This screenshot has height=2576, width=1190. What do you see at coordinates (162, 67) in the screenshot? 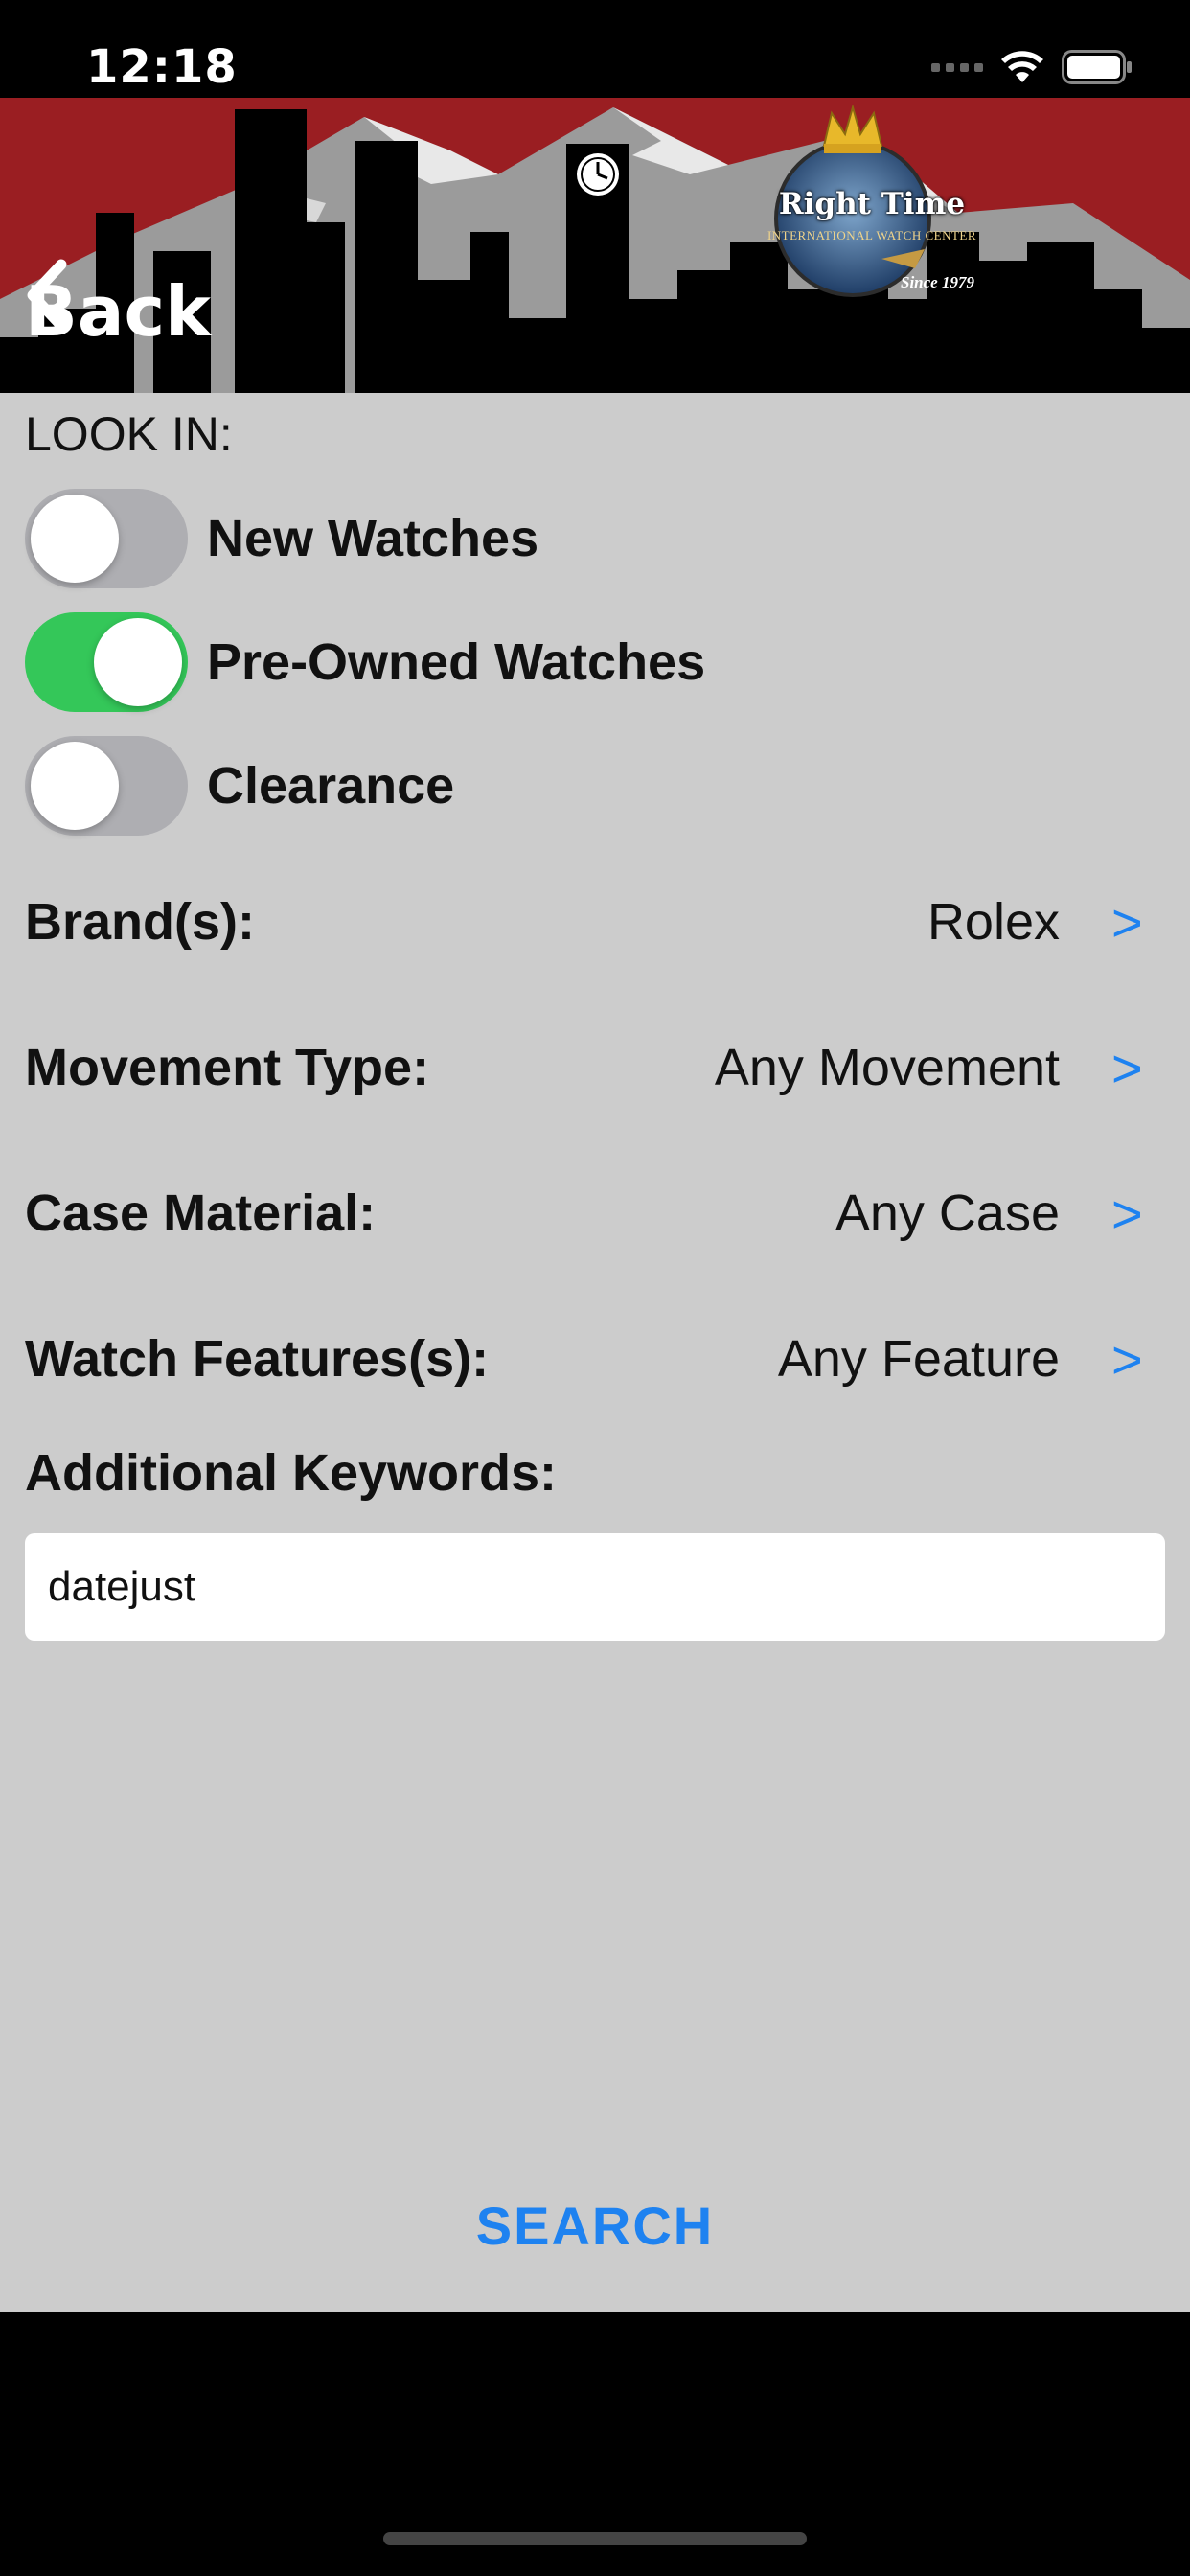
I see `status-time: 12:18` at bounding box center [162, 67].